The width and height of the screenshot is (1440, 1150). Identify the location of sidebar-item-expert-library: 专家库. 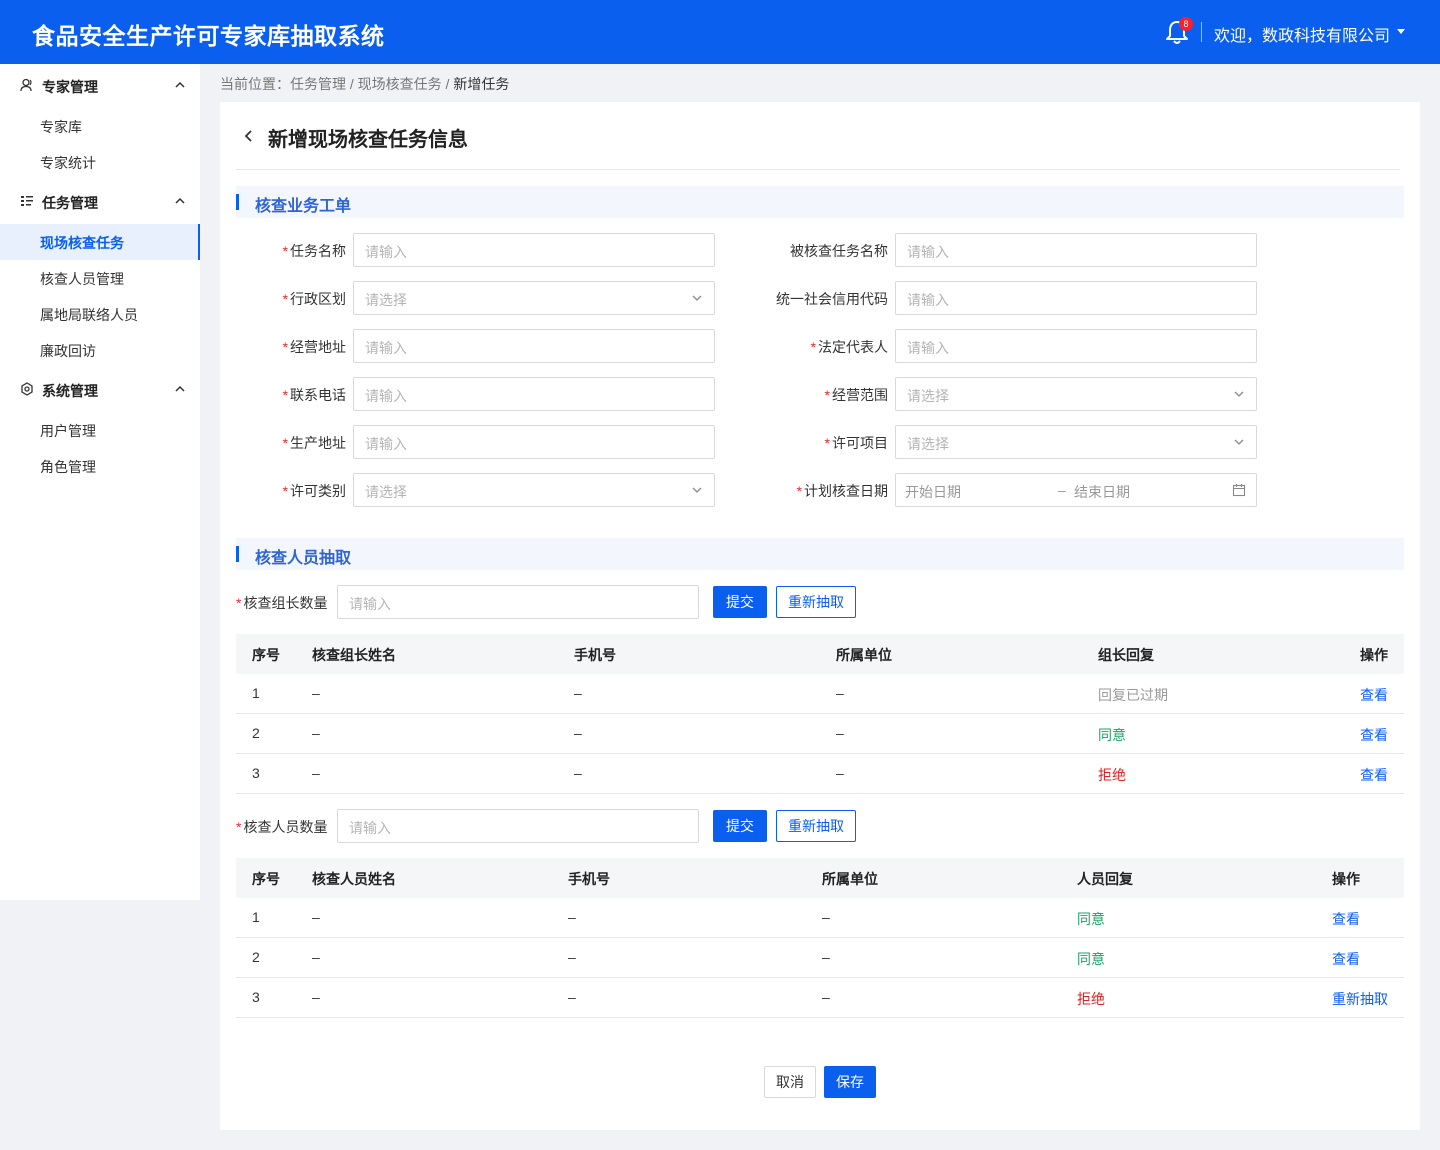
(100, 126).